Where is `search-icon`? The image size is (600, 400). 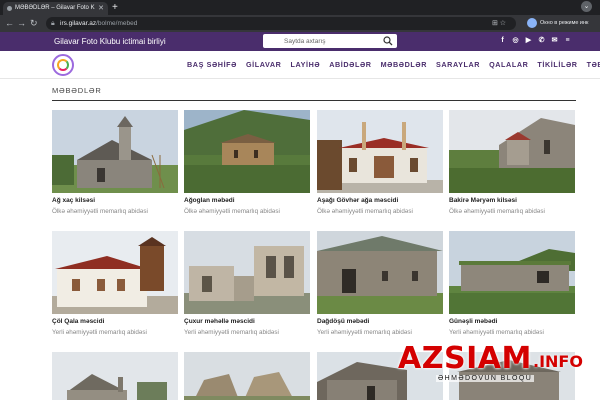
search-icon is located at coordinates (388, 41).